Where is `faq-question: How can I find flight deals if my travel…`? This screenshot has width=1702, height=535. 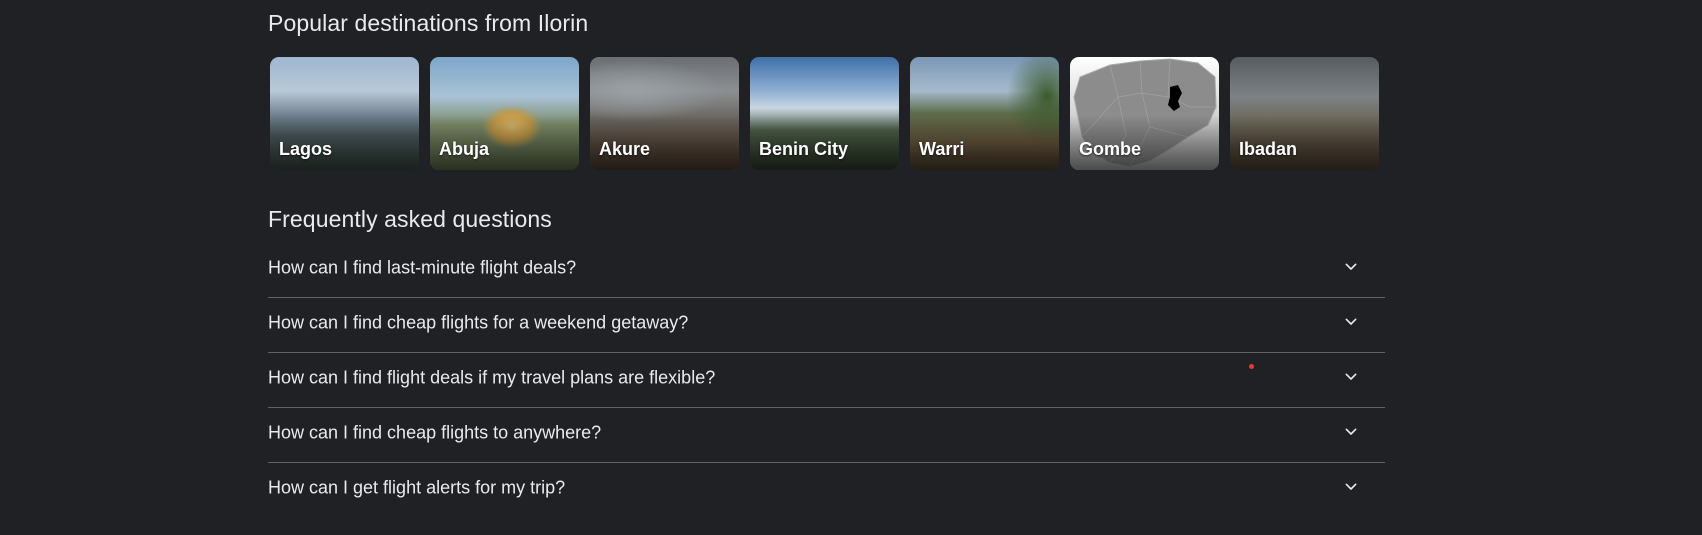 faq-question: How can I find flight deals if my travel… is located at coordinates (492, 377).